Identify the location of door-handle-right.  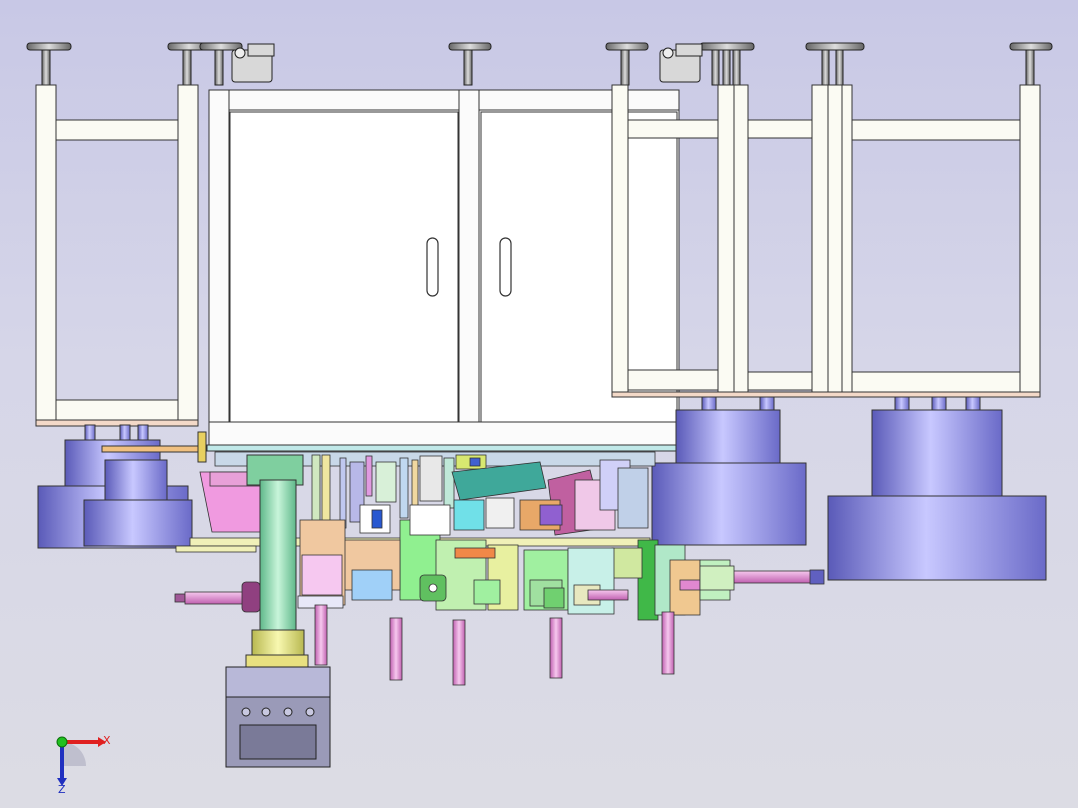
(505, 267).